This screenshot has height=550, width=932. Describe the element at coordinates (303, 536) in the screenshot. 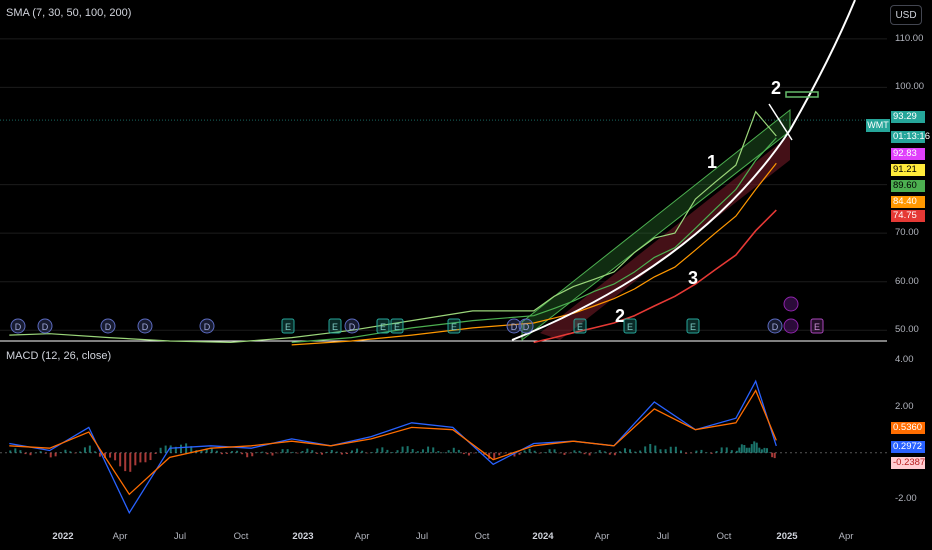

I see `time-tick-label: 2023` at that location.